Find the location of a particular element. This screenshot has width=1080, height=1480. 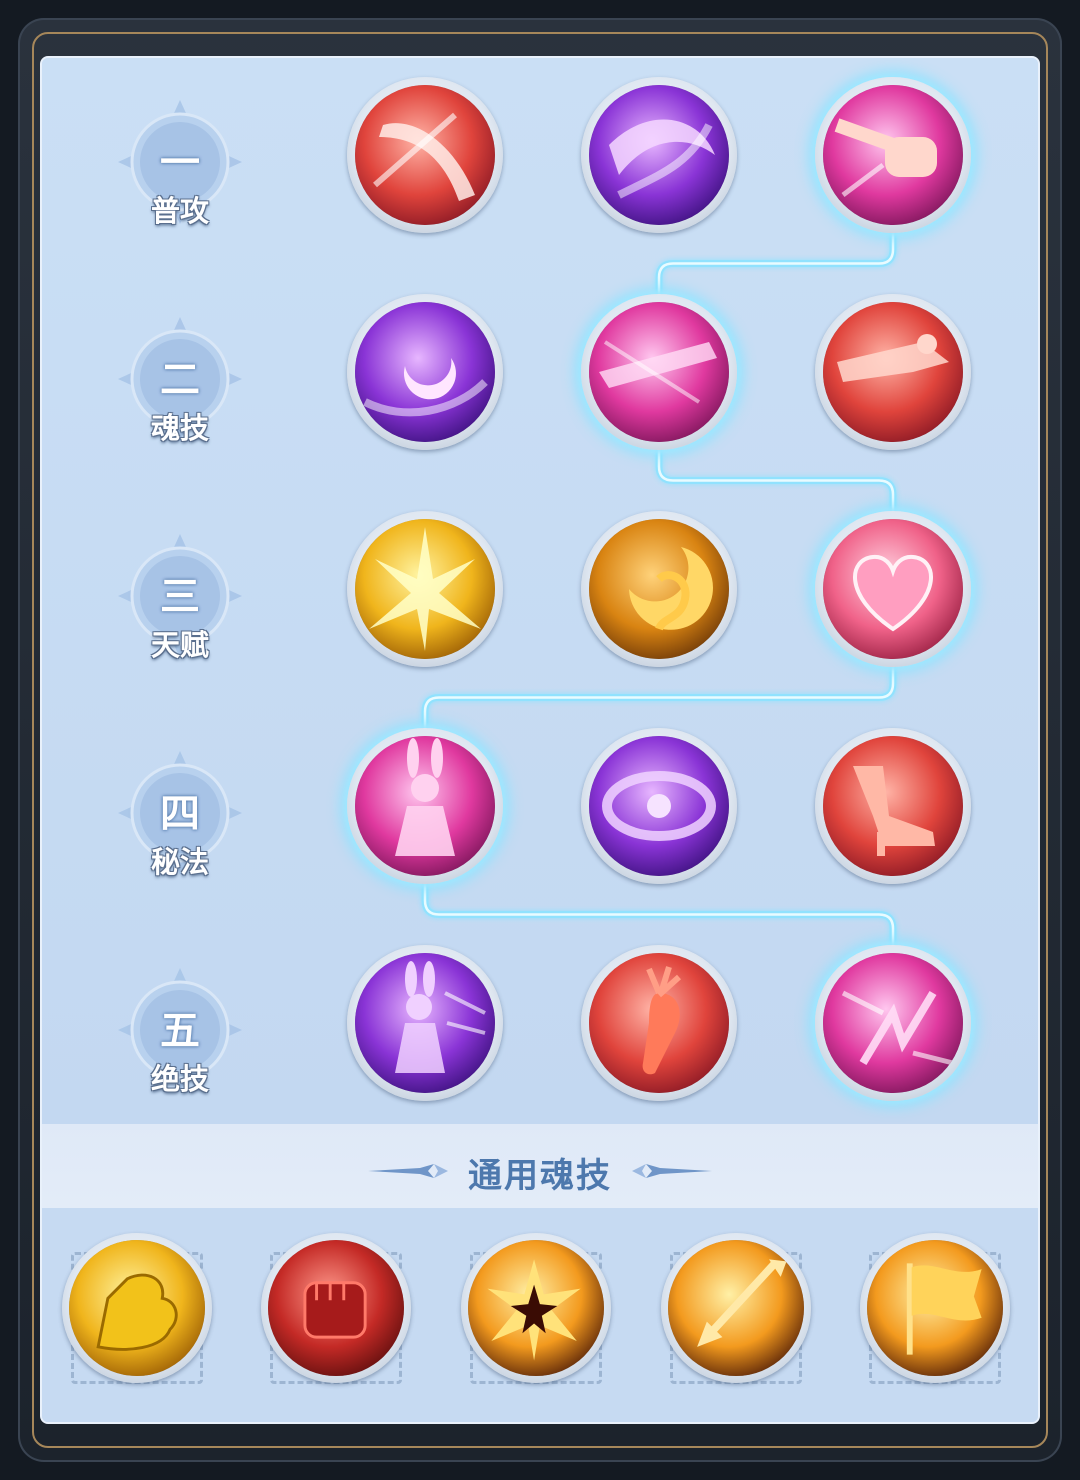

high-heel-icon is located at coordinates (893, 806).